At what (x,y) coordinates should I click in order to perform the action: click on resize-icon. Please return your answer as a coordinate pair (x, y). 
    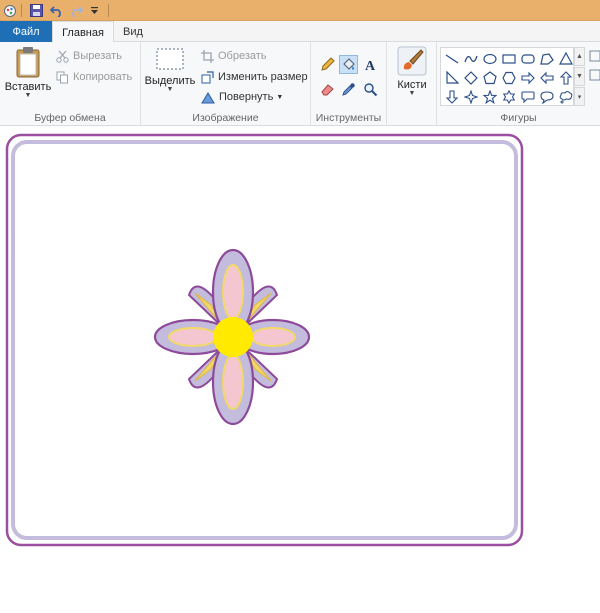
    Looking at the image, I should click on (207, 76).